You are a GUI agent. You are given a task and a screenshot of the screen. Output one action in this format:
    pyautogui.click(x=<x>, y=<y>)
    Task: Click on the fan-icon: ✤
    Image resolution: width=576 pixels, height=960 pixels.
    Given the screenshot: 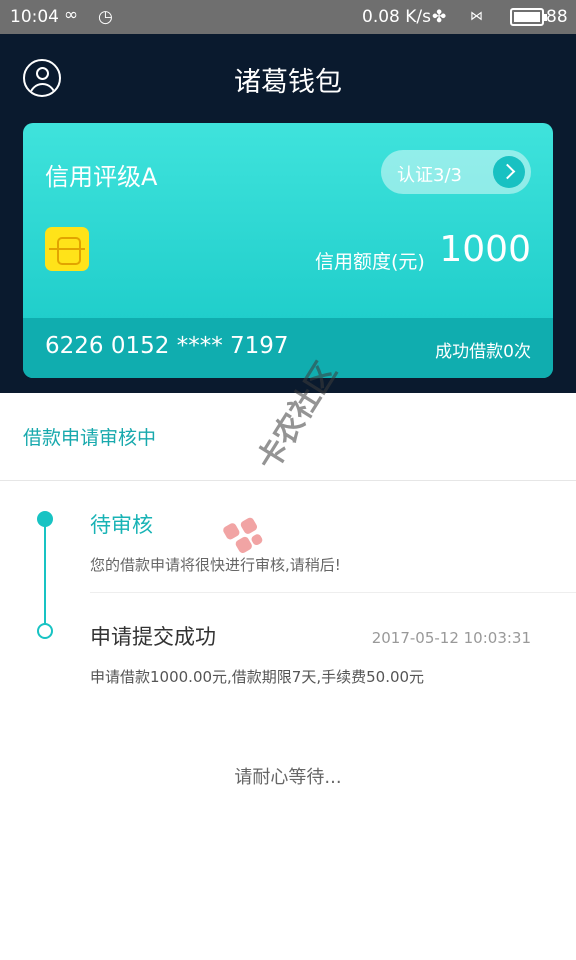 What is the action you would take?
    pyautogui.click(x=439, y=17)
    